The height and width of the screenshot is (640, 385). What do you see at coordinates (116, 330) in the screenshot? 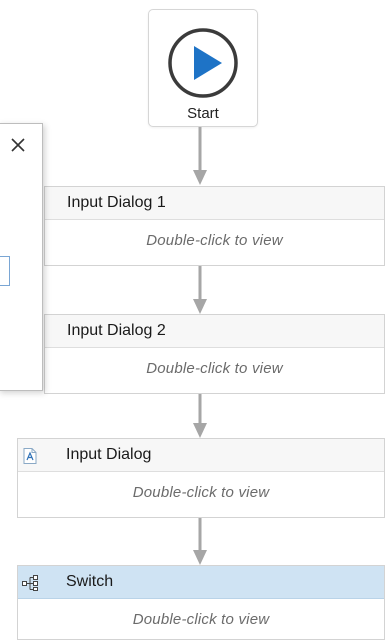
I see `activity-title: Input Dialog 2` at bounding box center [116, 330].